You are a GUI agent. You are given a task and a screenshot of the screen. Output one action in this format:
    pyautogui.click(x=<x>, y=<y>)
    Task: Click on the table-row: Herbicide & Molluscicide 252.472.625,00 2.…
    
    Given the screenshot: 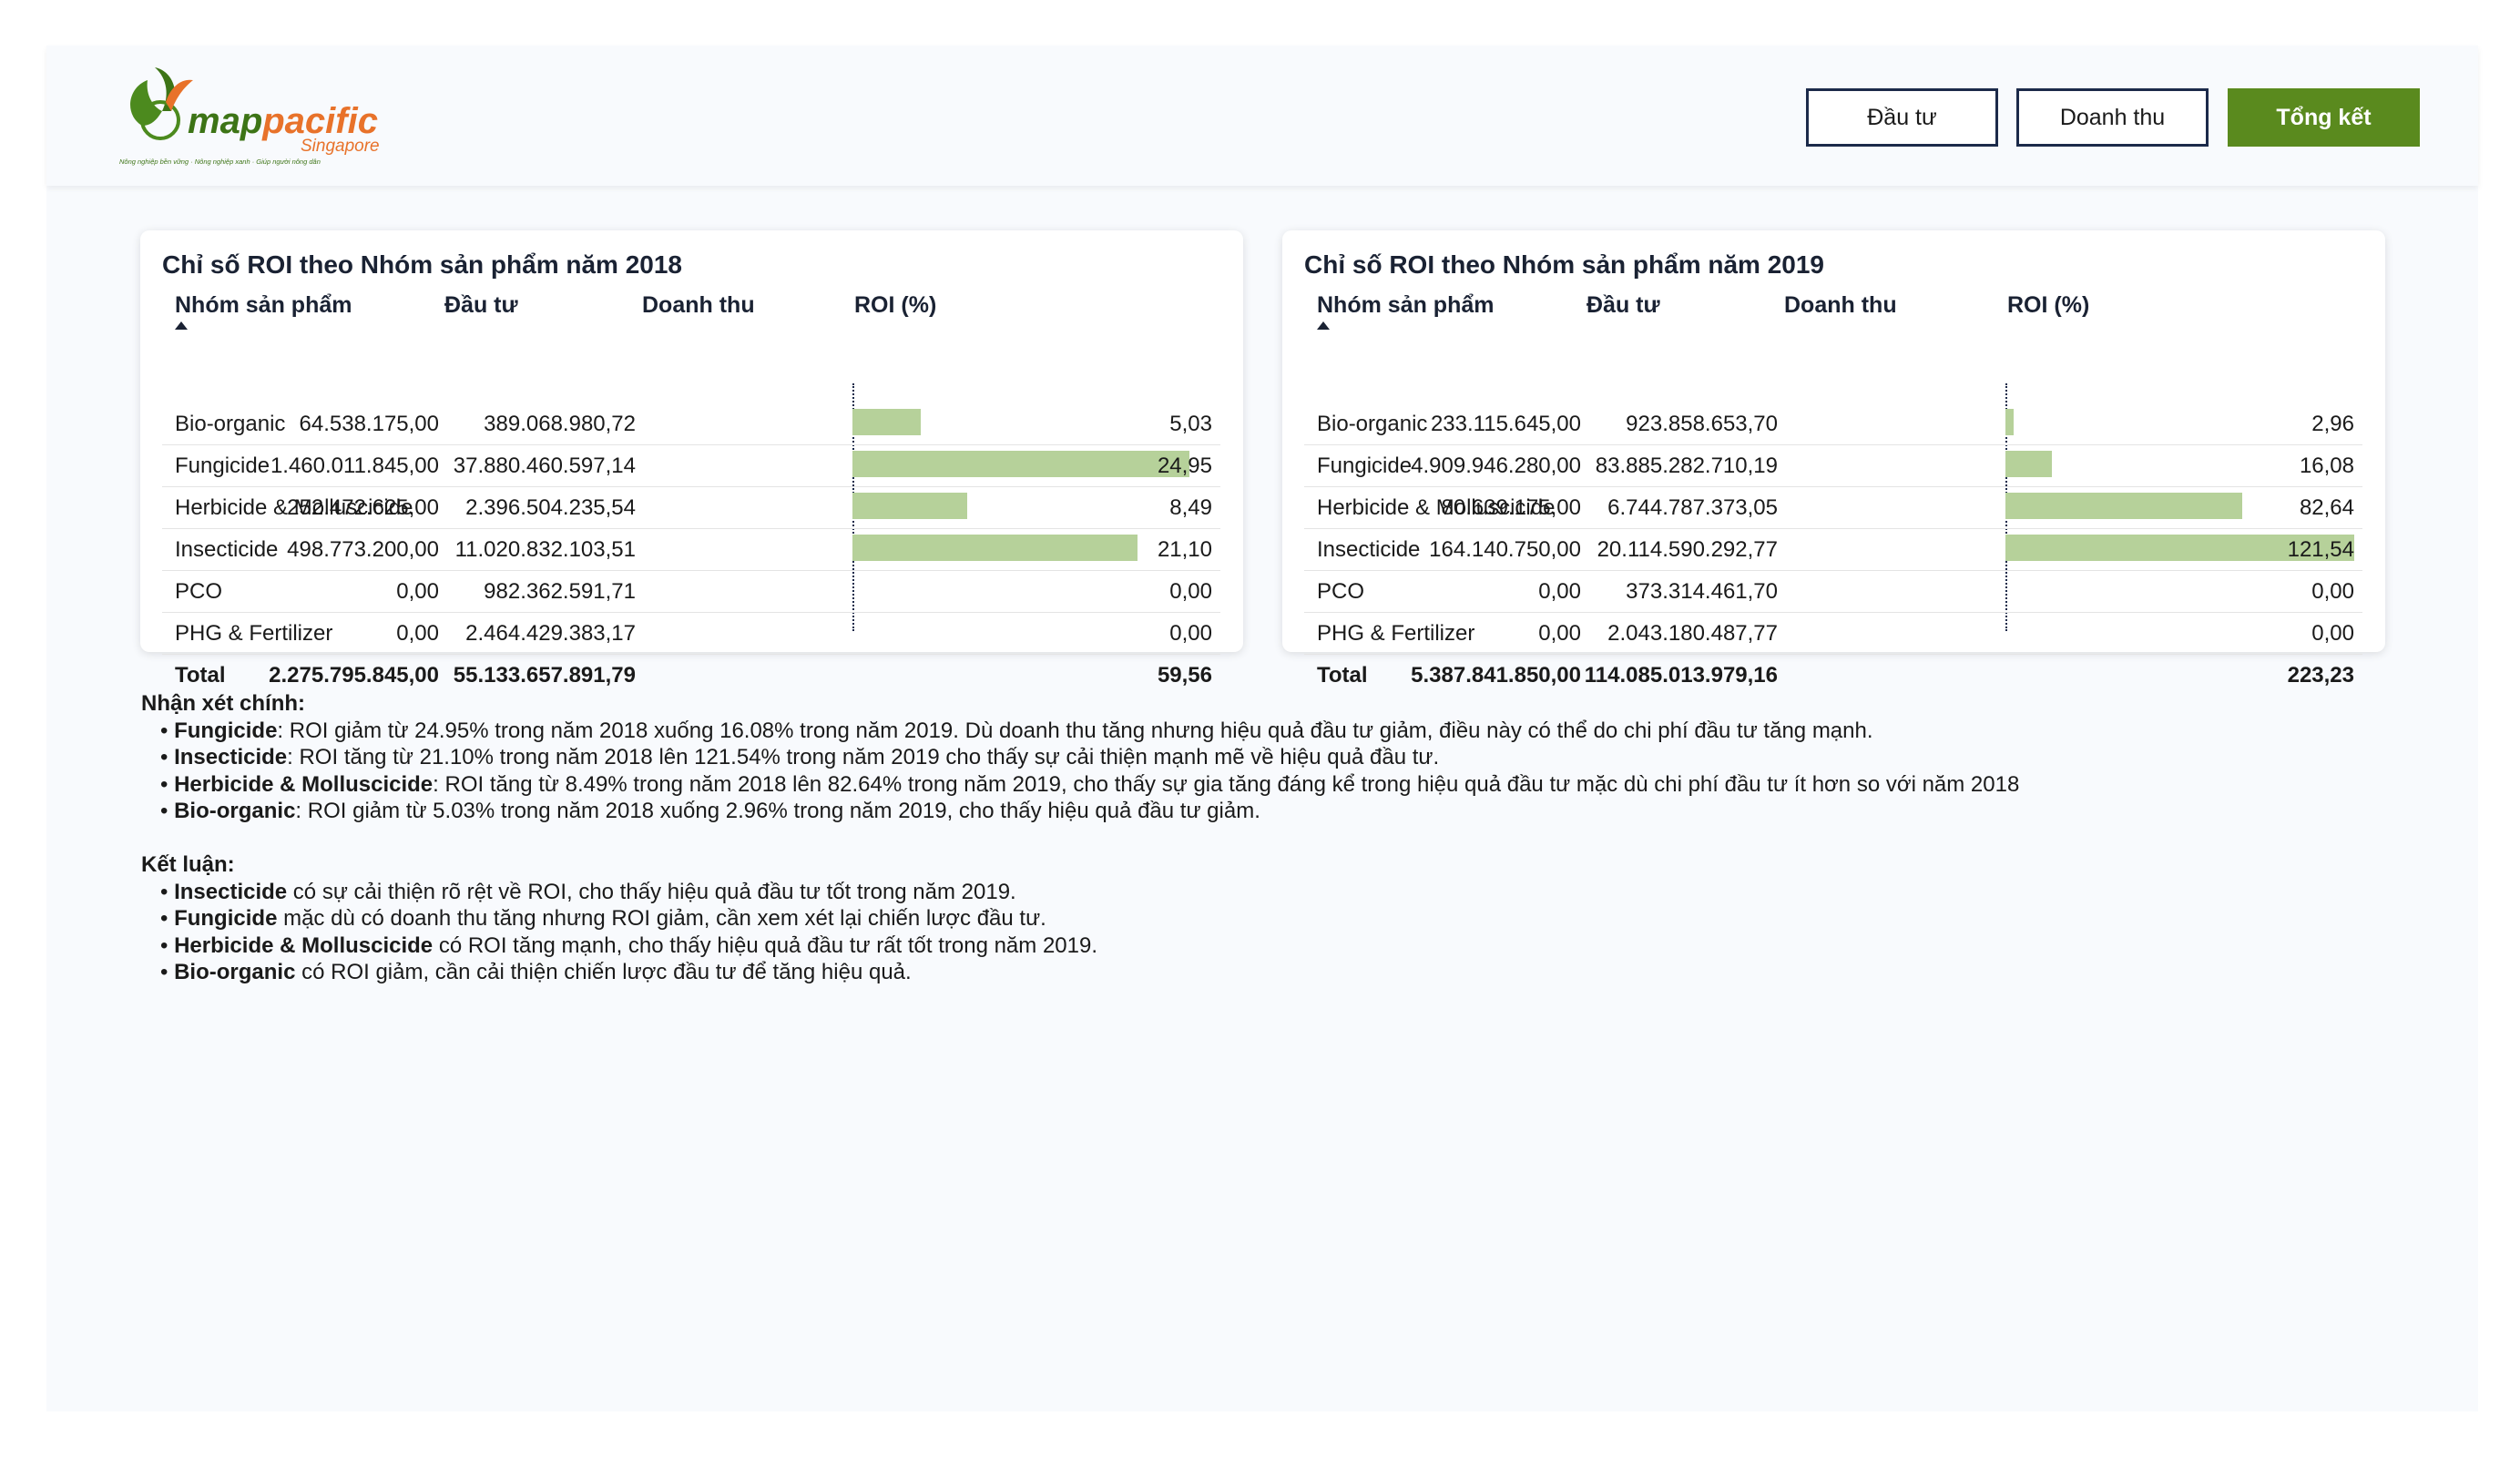 What is the action you would take?
    pyautogui.click(x=691, y=508)
    